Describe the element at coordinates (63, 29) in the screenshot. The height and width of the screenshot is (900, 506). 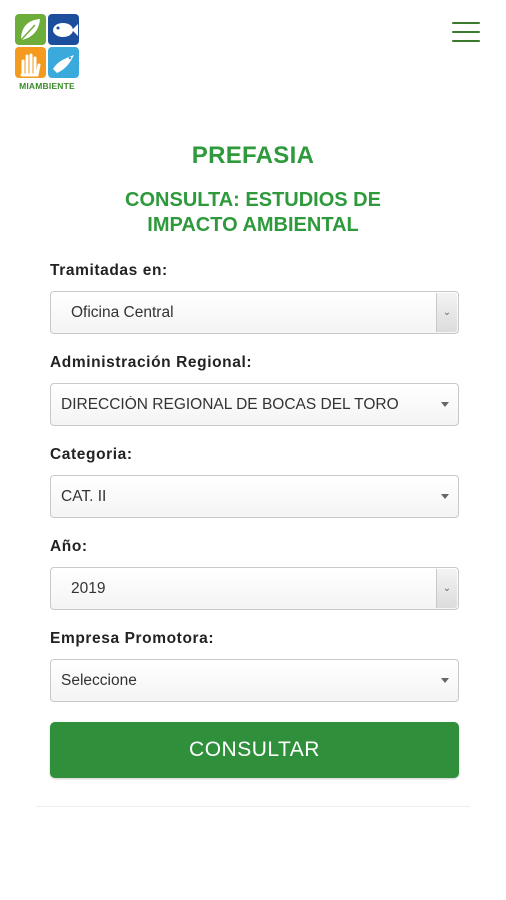
I see `fish-icon` at that location.